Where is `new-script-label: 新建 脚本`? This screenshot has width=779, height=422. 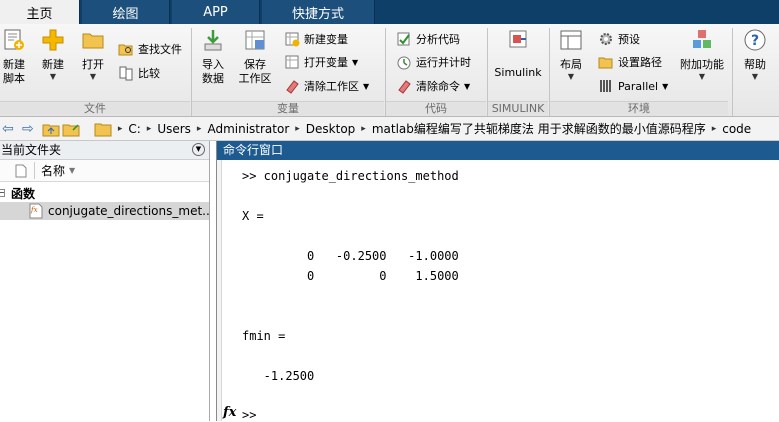
new-script-label: 新建 脚本 is located at coordinates (14, 71).